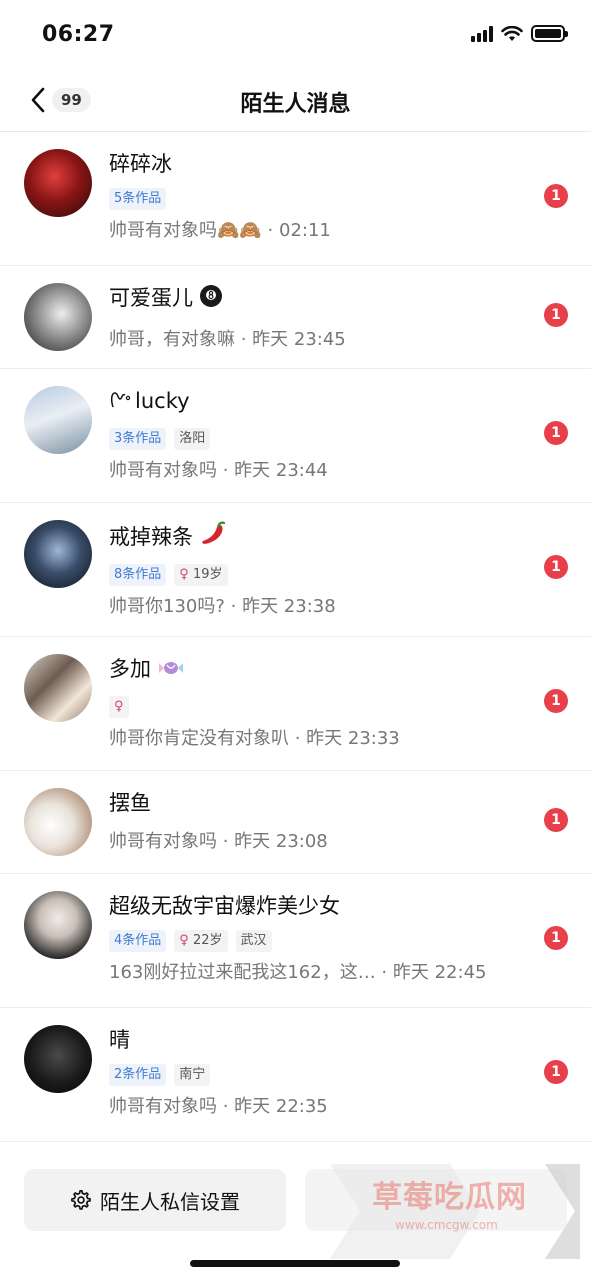  I want to click on list-item: 可爱蛋儿 帅哥，有对象嘛 · 昨天 23:45 1, so click(295, 317).